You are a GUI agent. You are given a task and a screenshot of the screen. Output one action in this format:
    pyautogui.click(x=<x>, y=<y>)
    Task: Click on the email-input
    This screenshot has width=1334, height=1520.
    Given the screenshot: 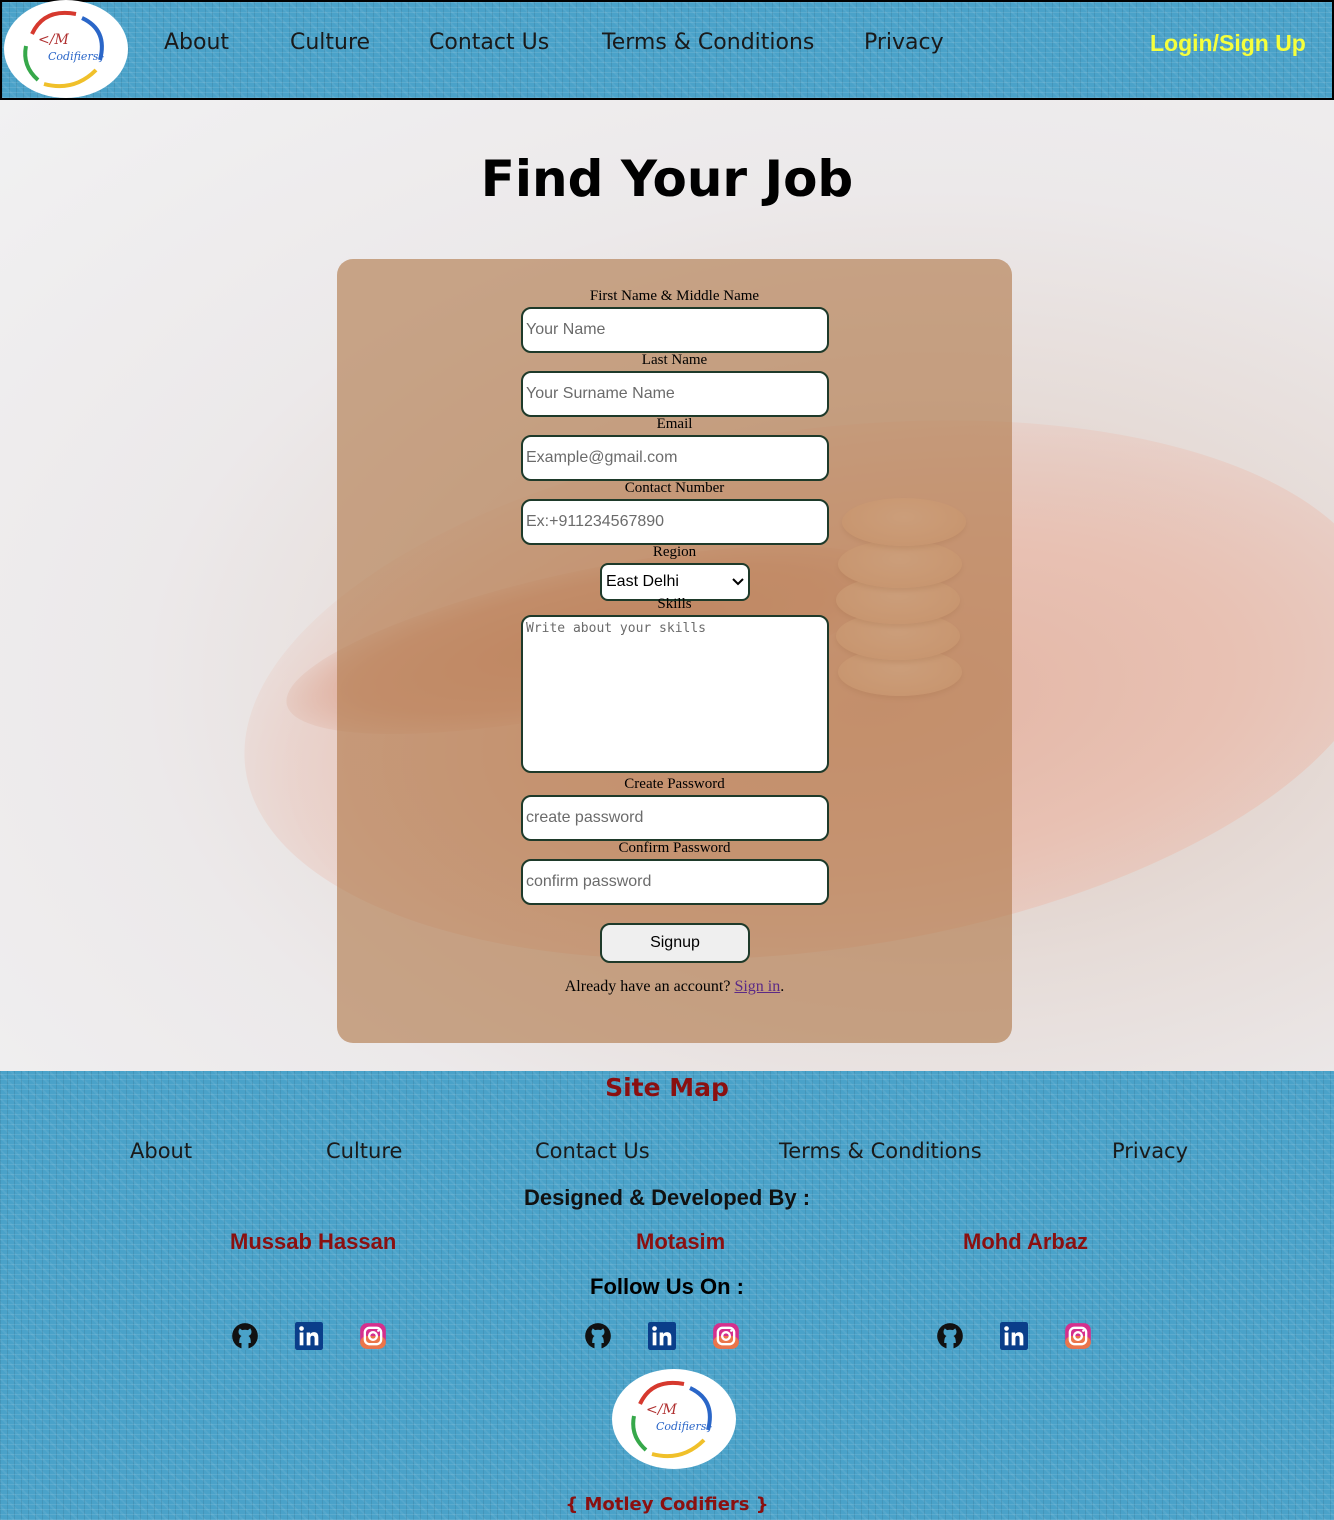 What is the action you would take?
    pyautogui.click(x=675, y=458)
    